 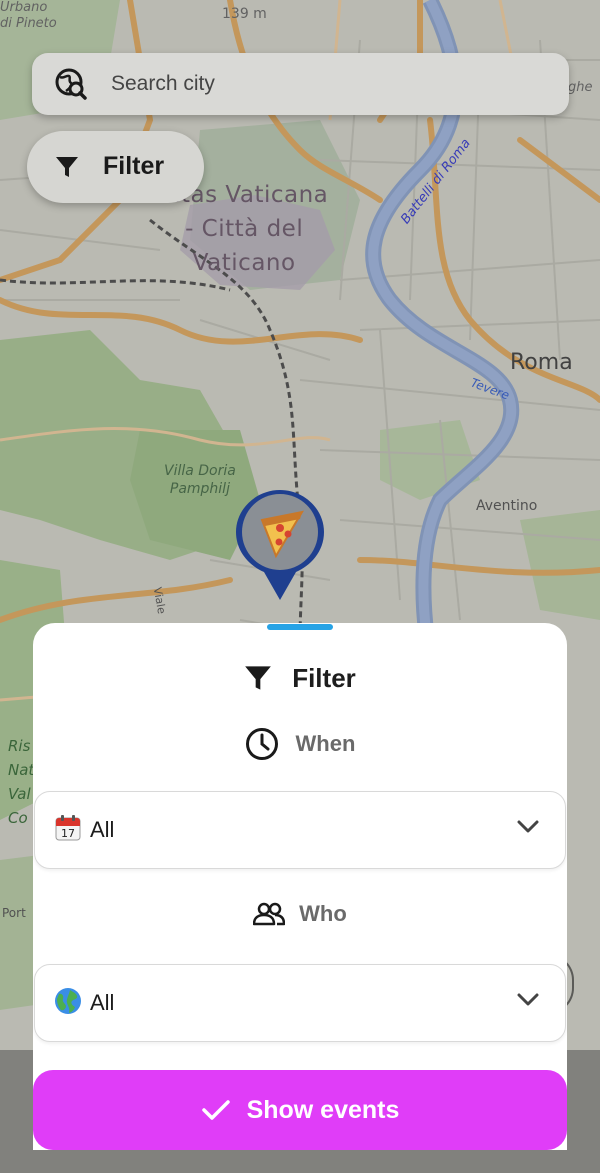 I want to click on filter-button-label: Filter, so click(x=134, y=166).